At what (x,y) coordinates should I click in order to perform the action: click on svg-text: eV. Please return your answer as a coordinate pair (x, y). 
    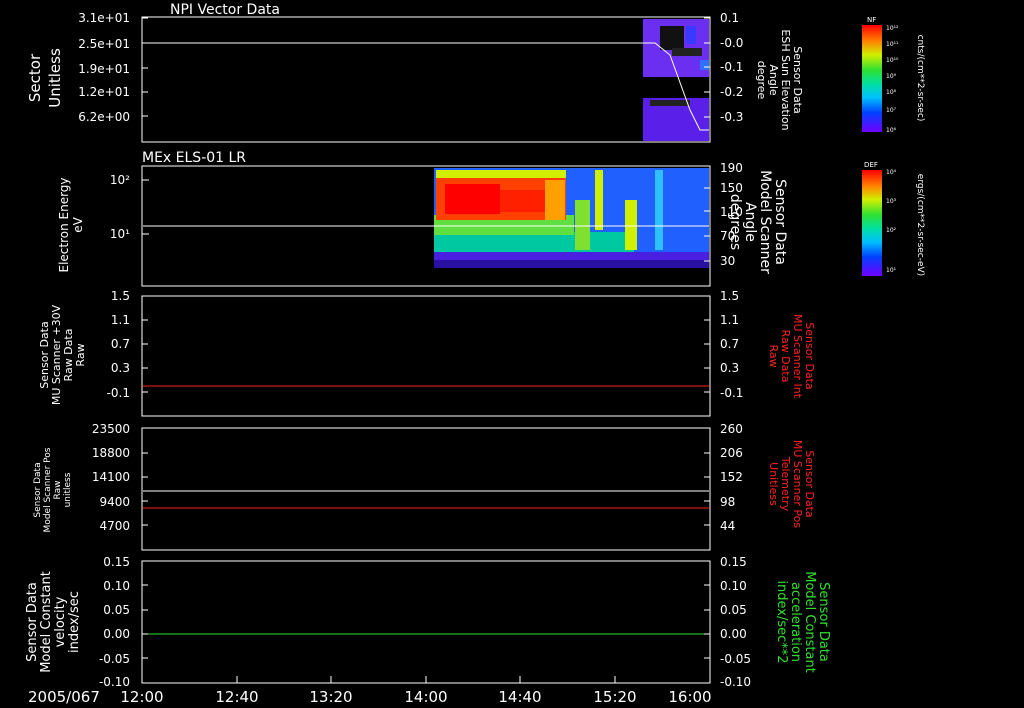
    Looking at the image, I should click on (78, 224).